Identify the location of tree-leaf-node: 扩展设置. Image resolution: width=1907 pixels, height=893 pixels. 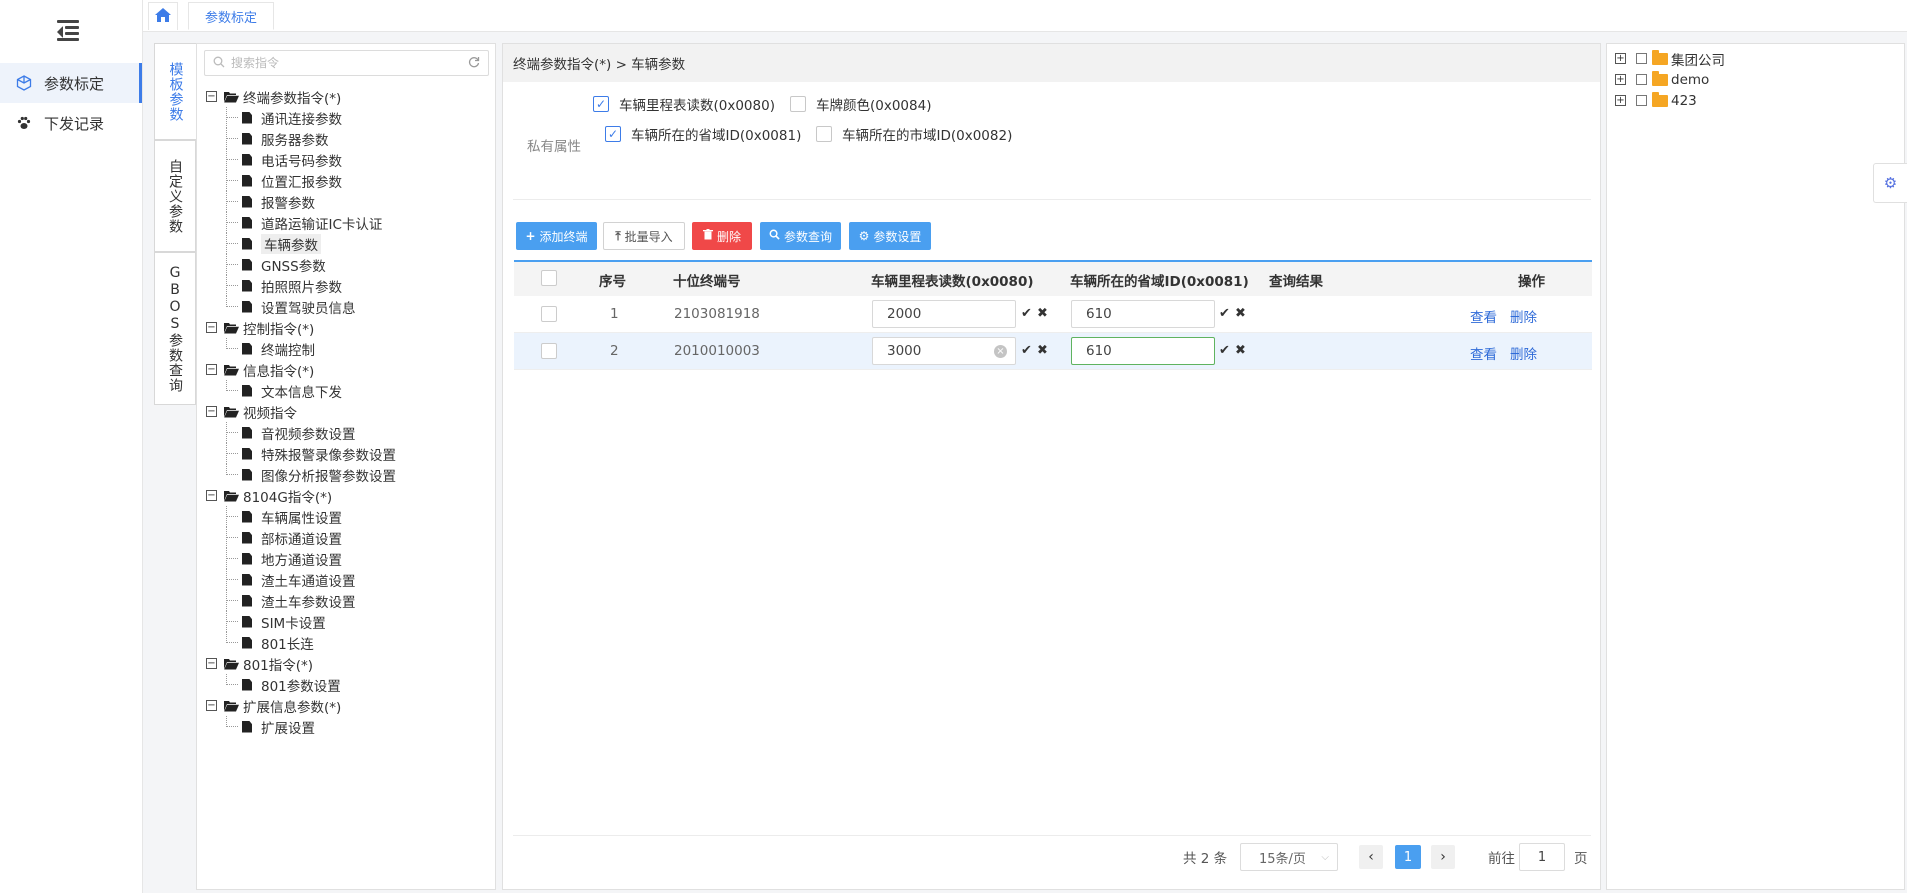
(348, 726).